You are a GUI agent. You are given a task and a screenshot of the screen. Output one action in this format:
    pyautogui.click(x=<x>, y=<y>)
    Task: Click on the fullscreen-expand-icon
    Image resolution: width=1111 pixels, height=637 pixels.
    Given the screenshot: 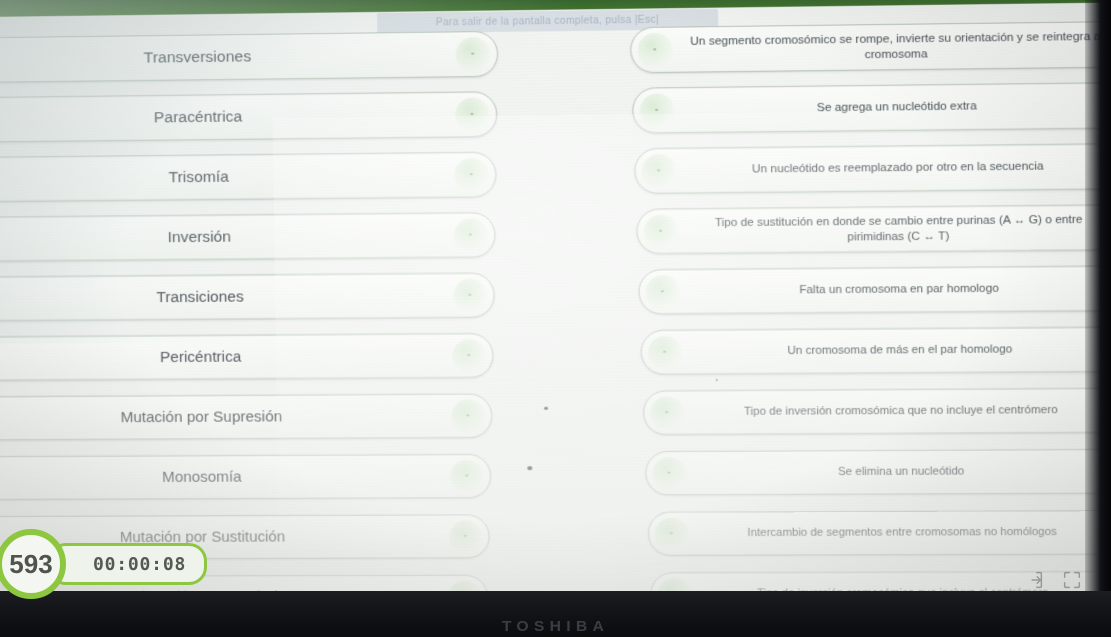 What is the action you would take?
    pyautogui.click(x=1072, y=580)
    